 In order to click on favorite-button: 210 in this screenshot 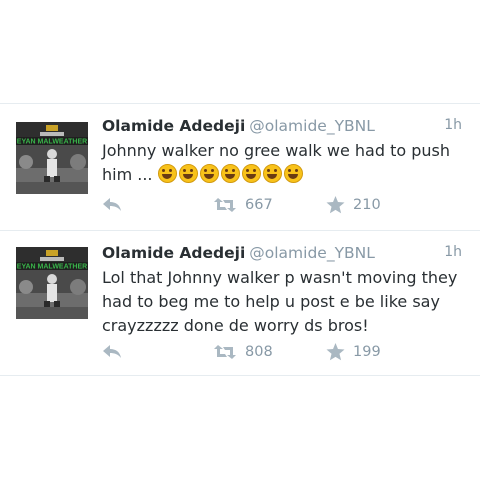, I will do `click(353, 205)`.